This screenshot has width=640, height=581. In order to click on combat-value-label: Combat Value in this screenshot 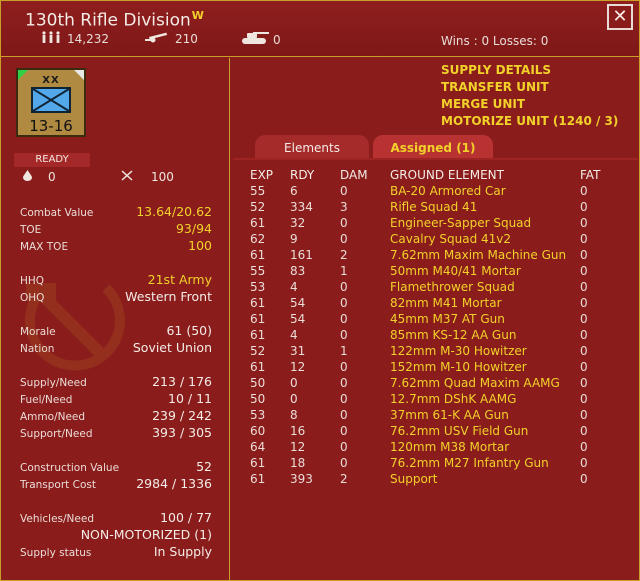, I will do `click(57, 213)`.